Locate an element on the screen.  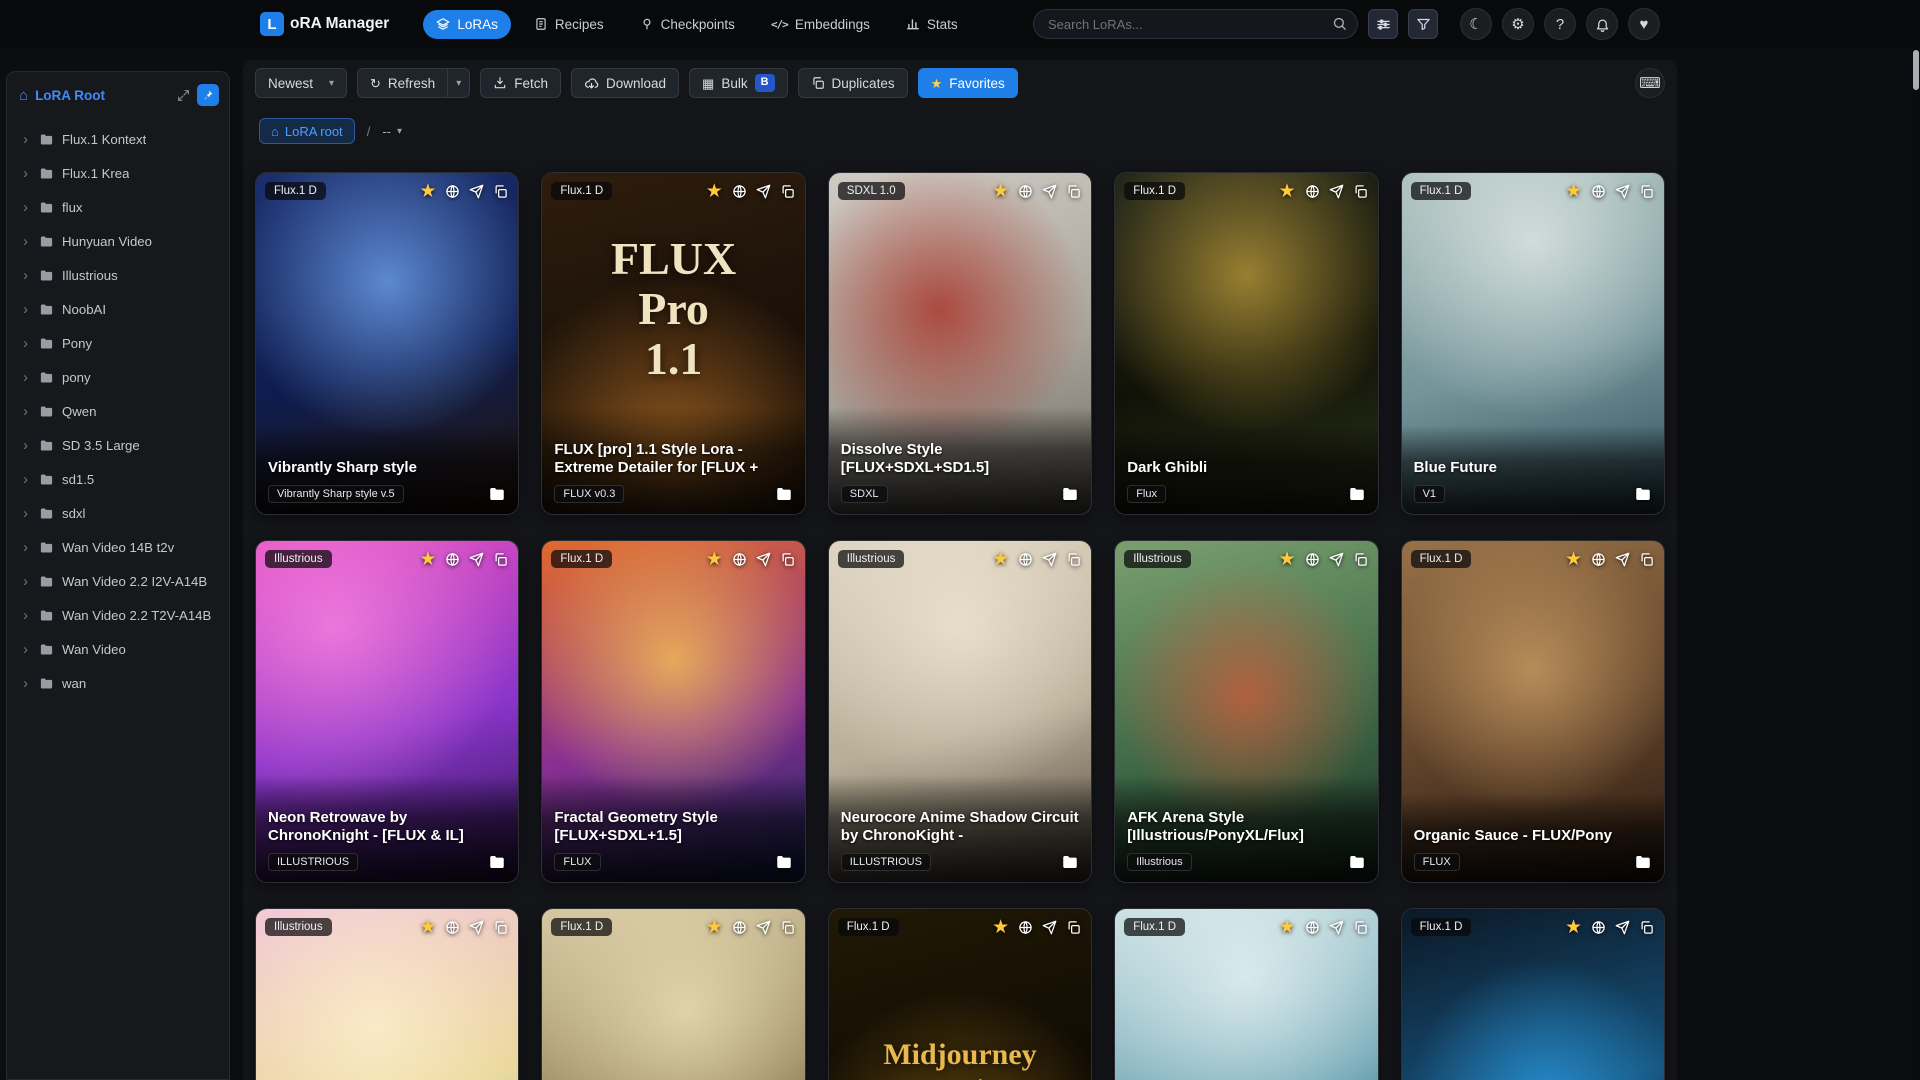
folder-tree-item: › Hunyuan Video is located at coordinates (118, 241).